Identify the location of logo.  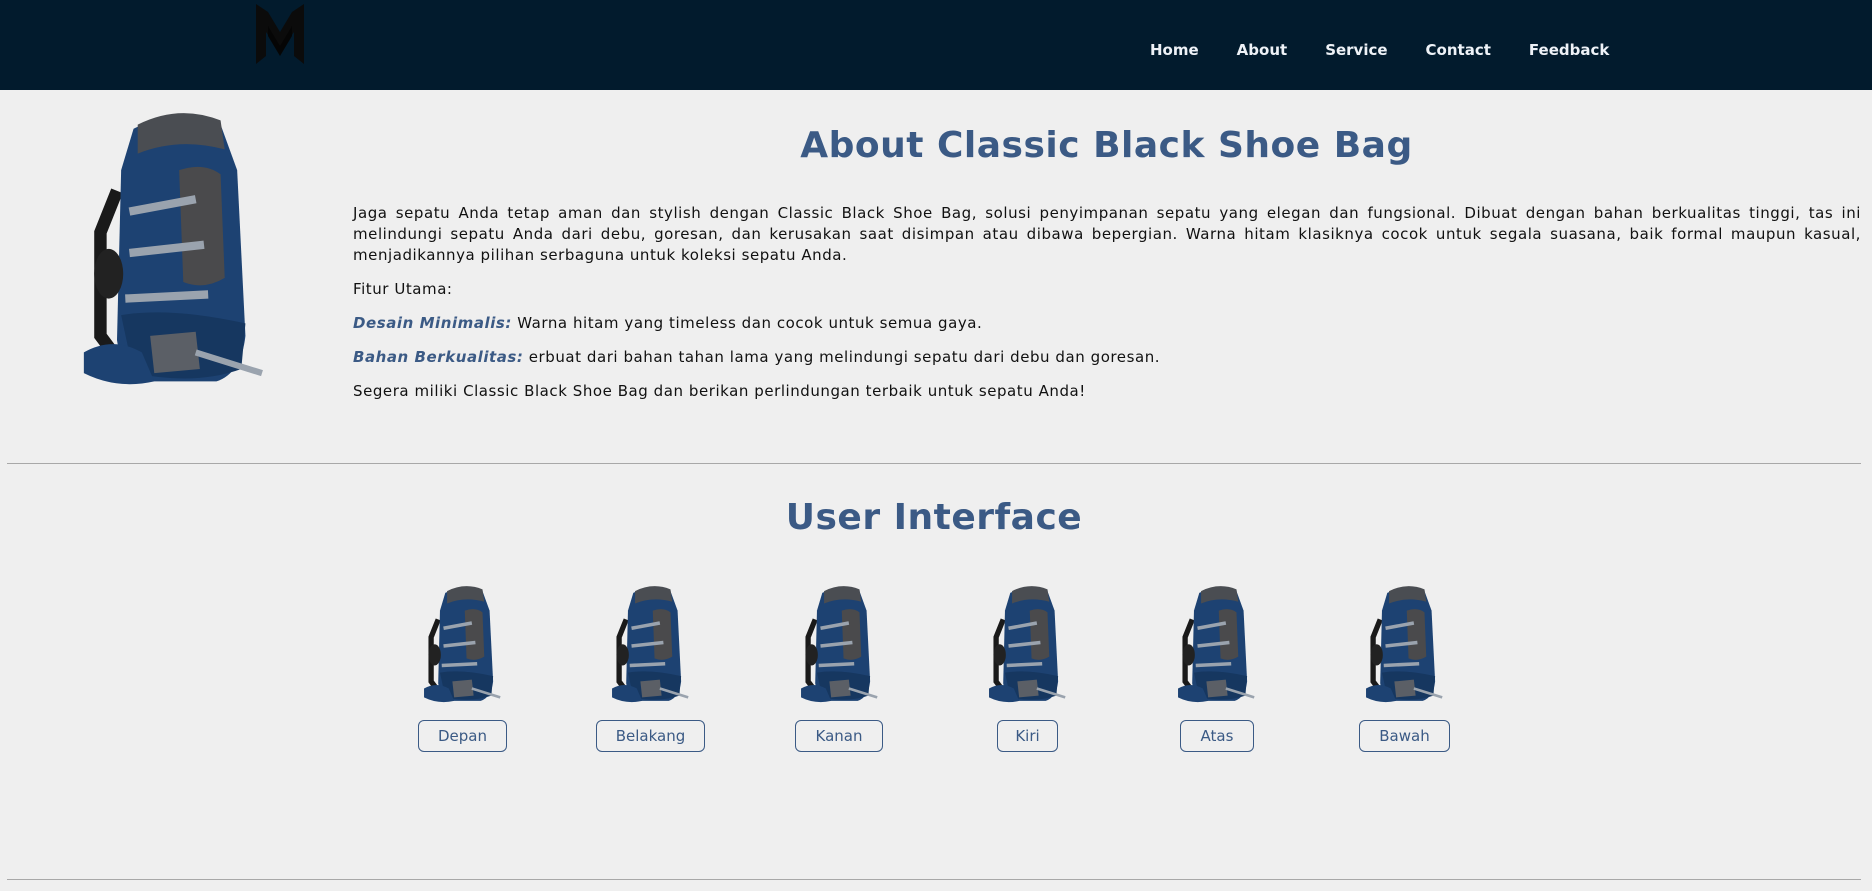
(280, 35).